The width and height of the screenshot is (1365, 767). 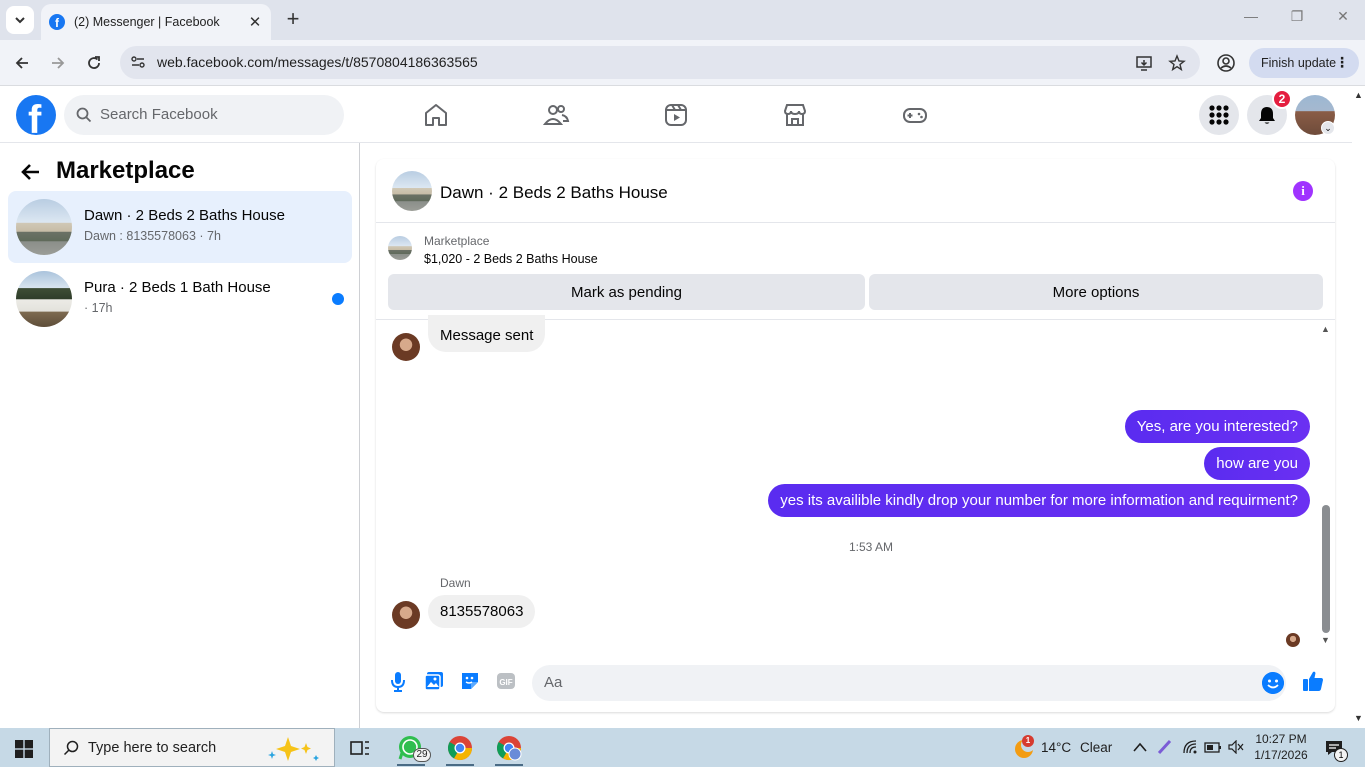 I want to click on chrome-icon, so click(x=460, y=748).